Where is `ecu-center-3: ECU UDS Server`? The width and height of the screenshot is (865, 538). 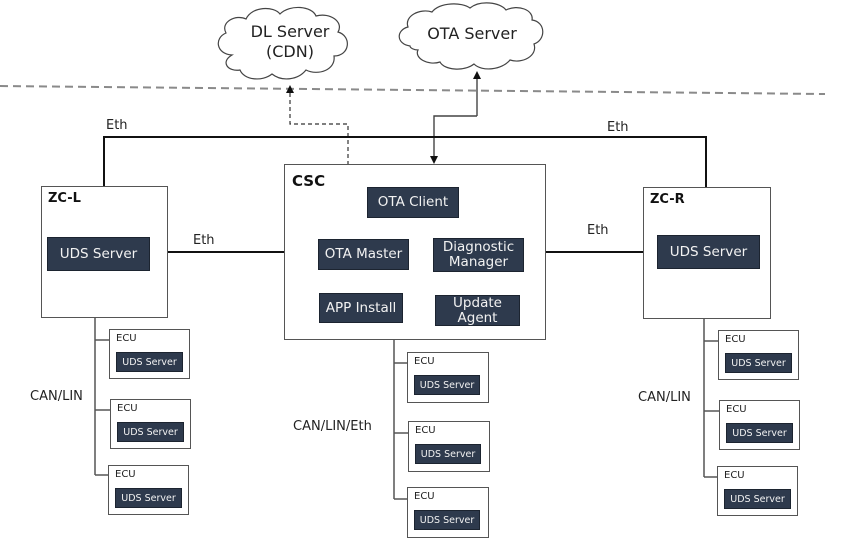 ecu-center-3: ECU UDS Server is located at coordinates (448, 512).